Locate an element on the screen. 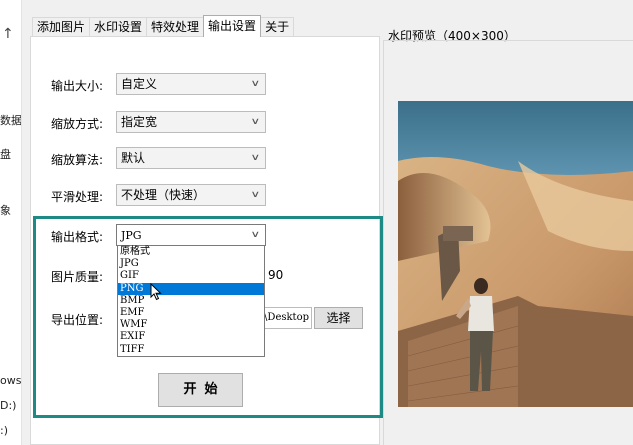 The width and height of the screenshot is (633, 445). smoothing-value: 不处理（快速） is located at coordinates (163, 195).